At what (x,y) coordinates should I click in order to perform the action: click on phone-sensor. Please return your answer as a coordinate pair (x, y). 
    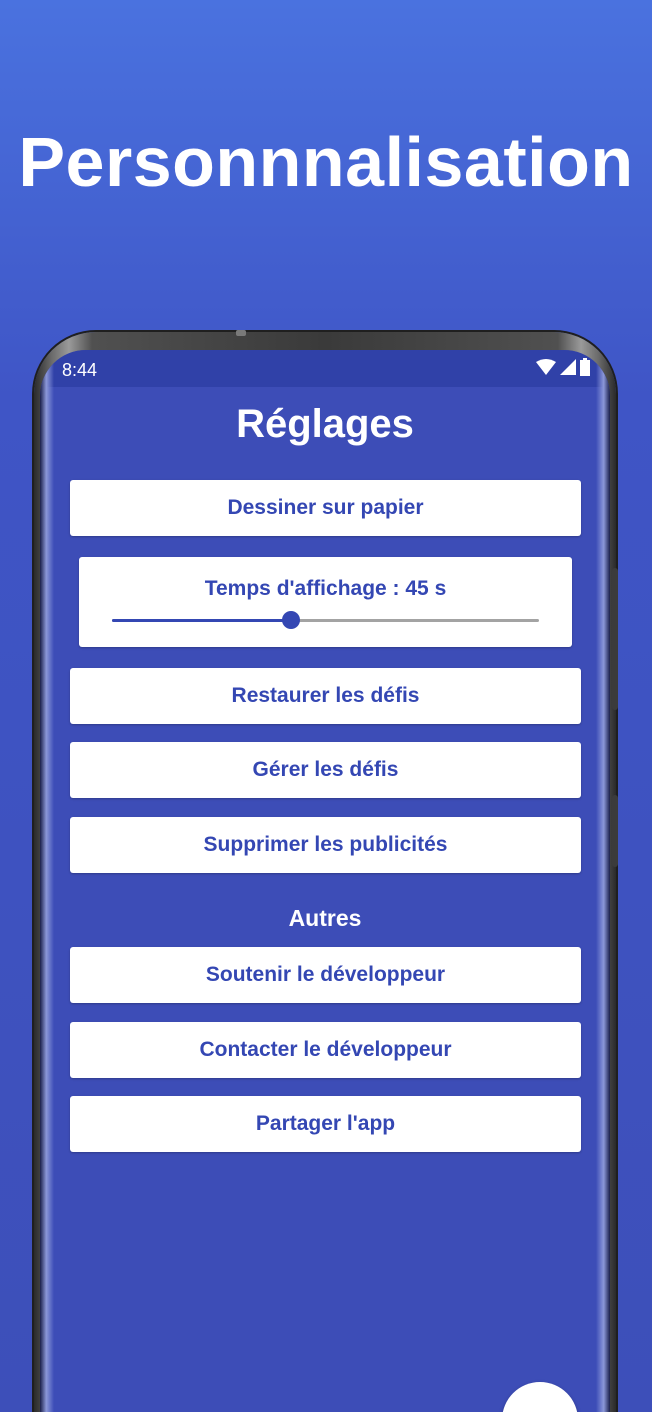
    Looking at the image, I should click on (241, 333).